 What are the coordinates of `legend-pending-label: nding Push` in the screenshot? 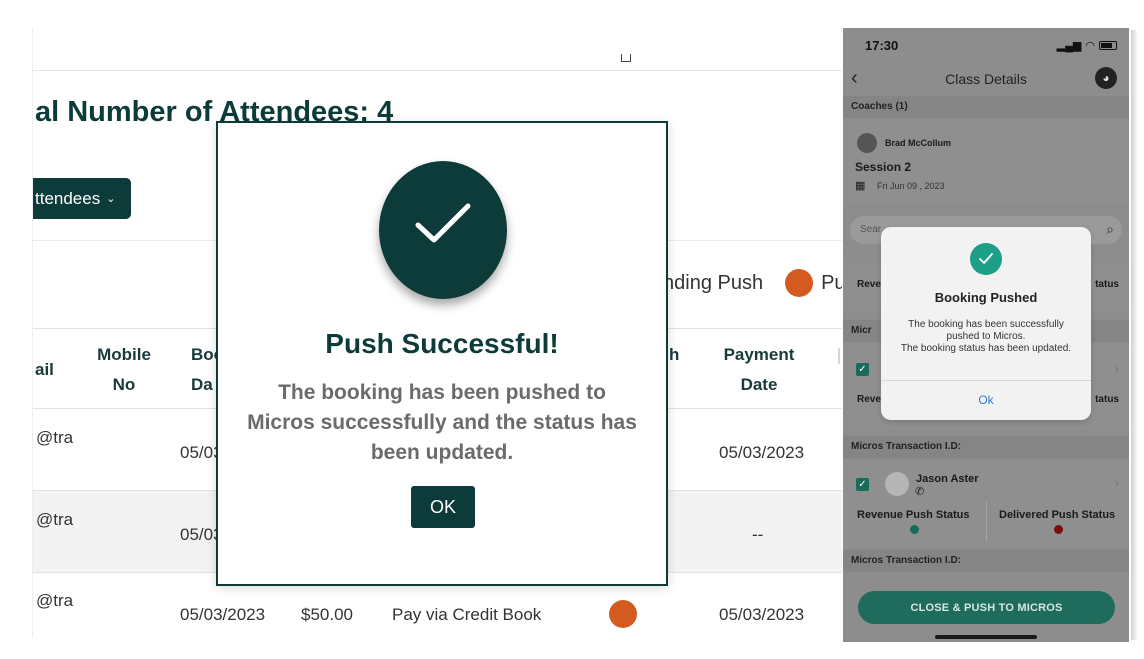 It's located at (713, 282).